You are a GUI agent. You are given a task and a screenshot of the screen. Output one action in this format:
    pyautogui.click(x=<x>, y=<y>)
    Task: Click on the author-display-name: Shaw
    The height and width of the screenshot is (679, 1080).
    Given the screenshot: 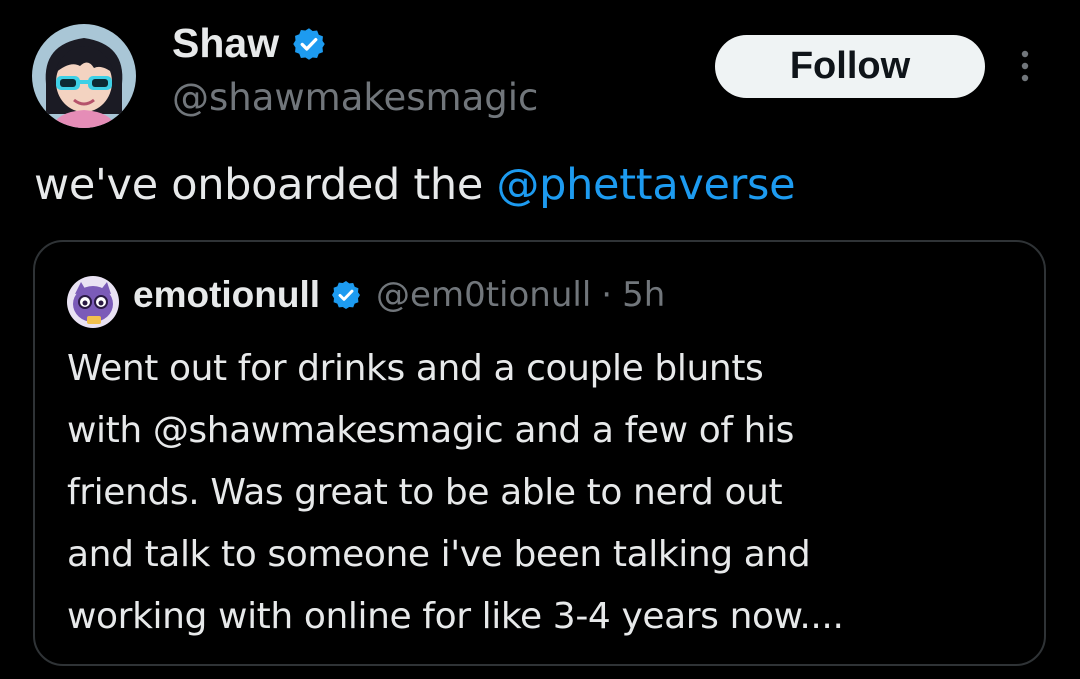 What is the action you would take?
    pyautogui.click(x=249, y=43)
    